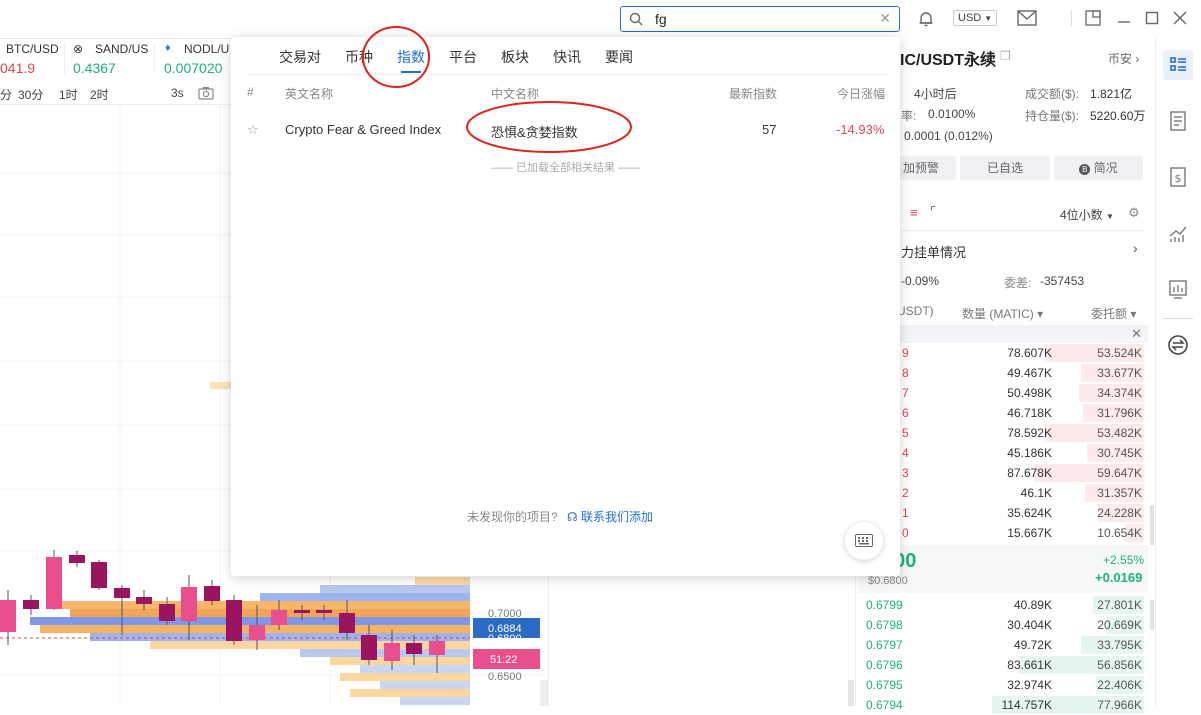  Describe the element at coordinates (121, 49) in the screenshot. I see `ticker-name: SAND/US` at that location.